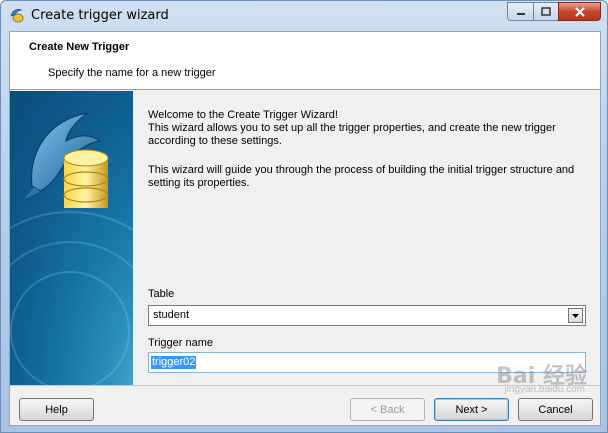 The height and width of the screenshot is (433, 608). Describe the element at coordinates (66, 160) in the screenshot. I see `dolphin-database-logo-icon` at that location.